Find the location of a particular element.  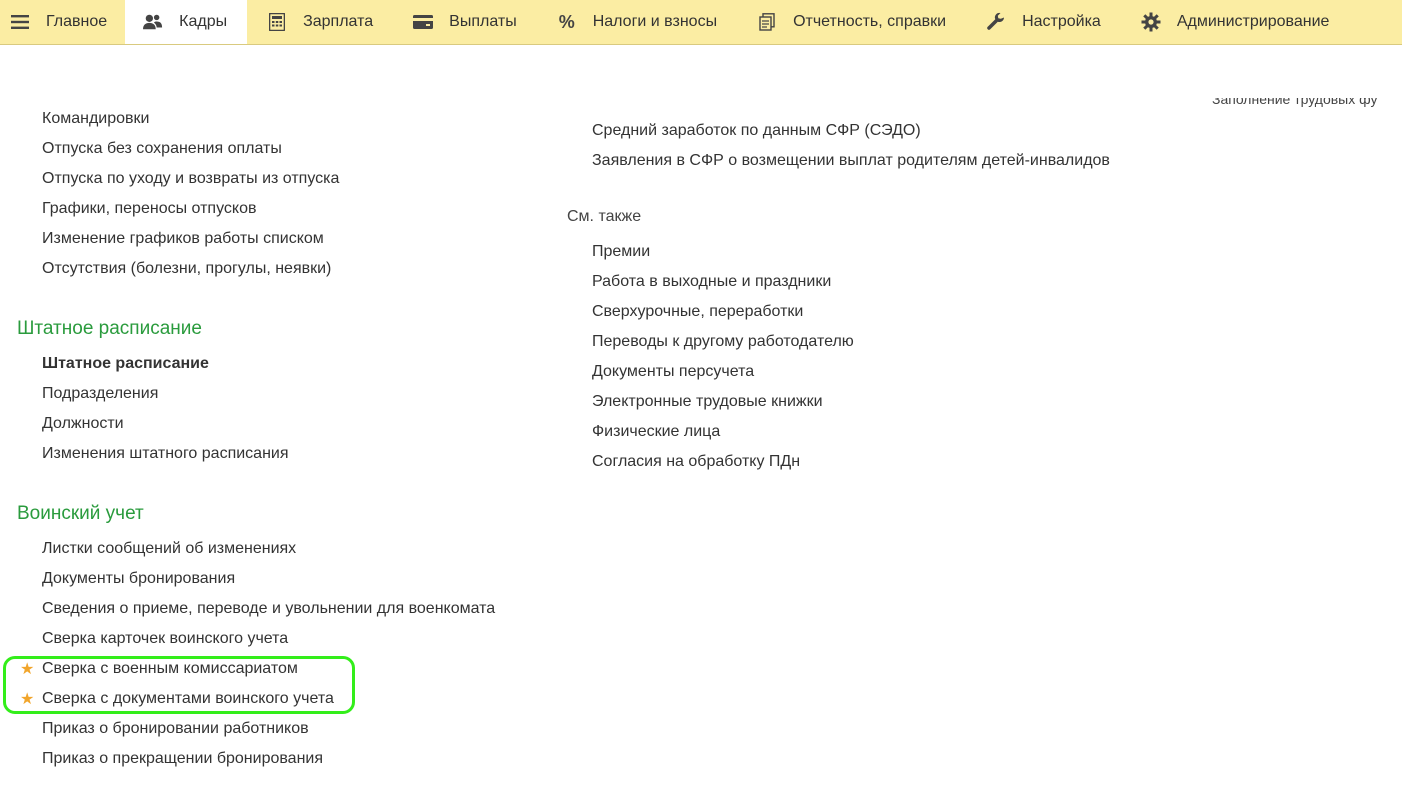

link-unpaid-leave: Отпуска без сохранения оплаты is located at coordinates (162, 149).